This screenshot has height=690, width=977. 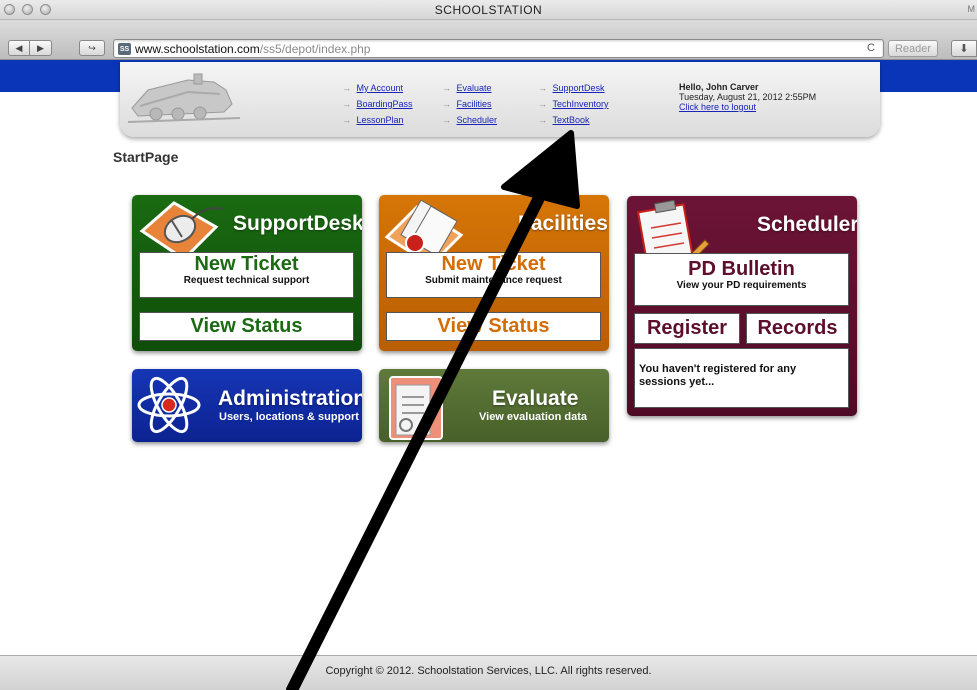 I want to click on history-buttons: ◀ ▶, so click(x=30, y=48).